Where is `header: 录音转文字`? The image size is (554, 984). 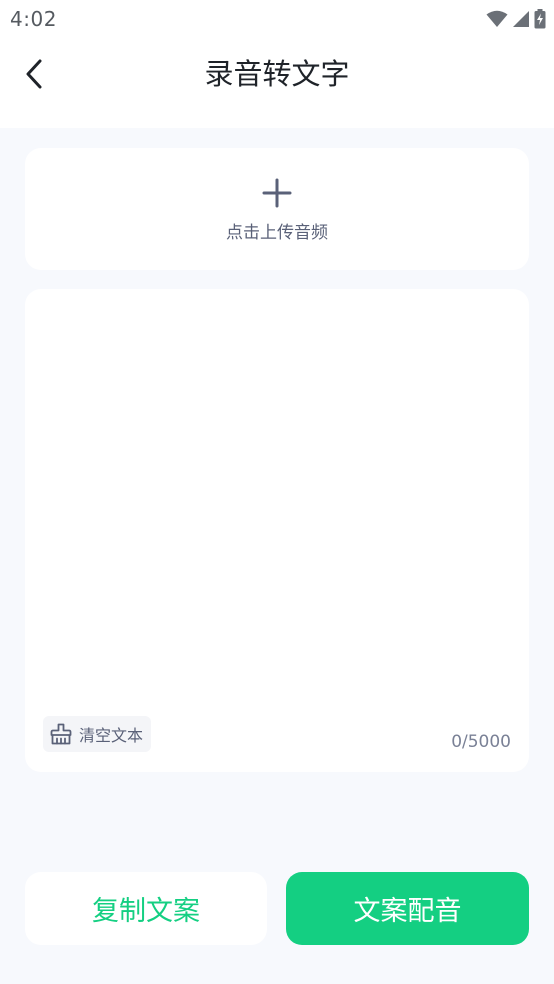 header: 录音转文字 is located at coordinates (277, 83).